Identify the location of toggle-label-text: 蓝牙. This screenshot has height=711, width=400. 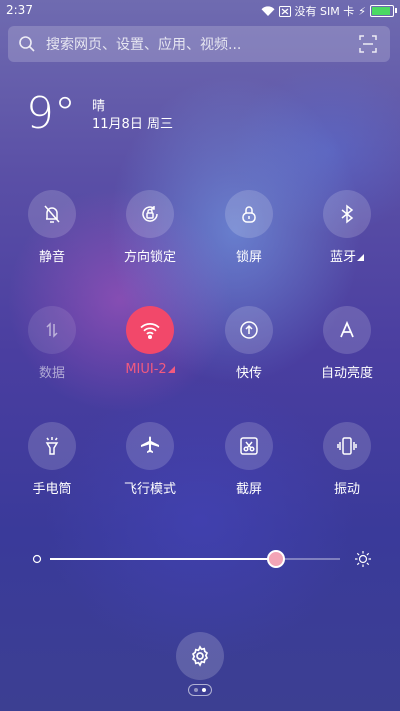
(342, 257).